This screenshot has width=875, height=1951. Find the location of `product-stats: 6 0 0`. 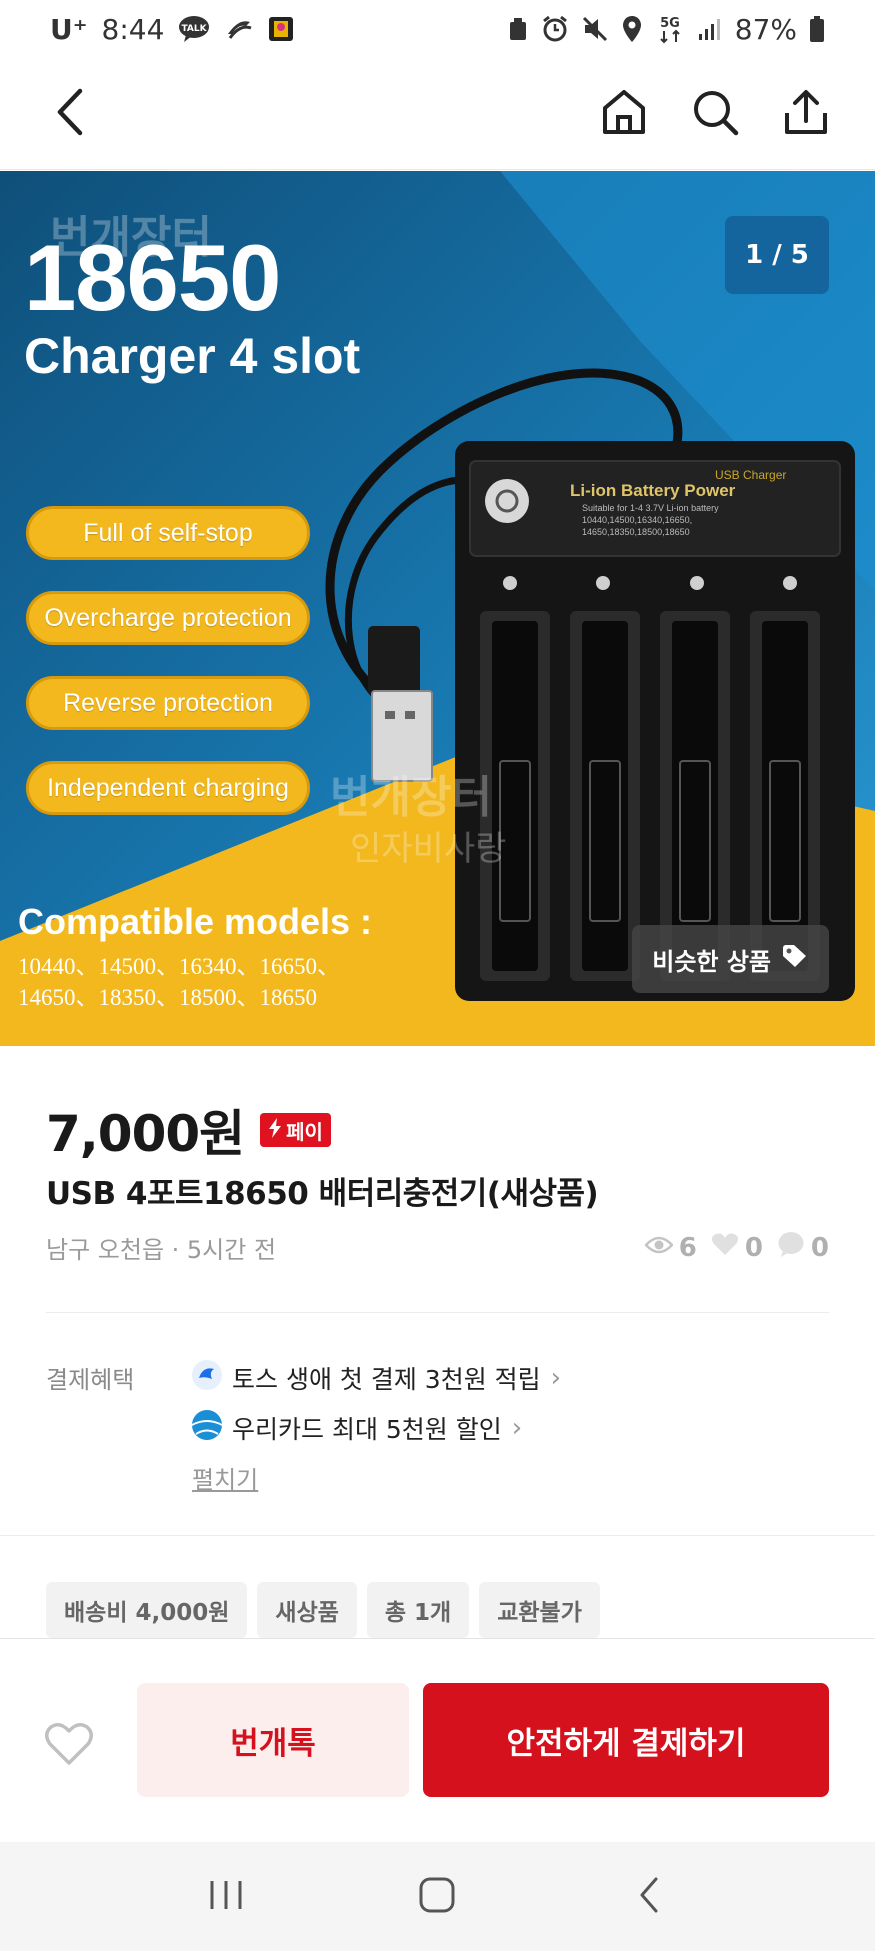

product-stats: 6 0 0 is located at coordinates (736, 1247).